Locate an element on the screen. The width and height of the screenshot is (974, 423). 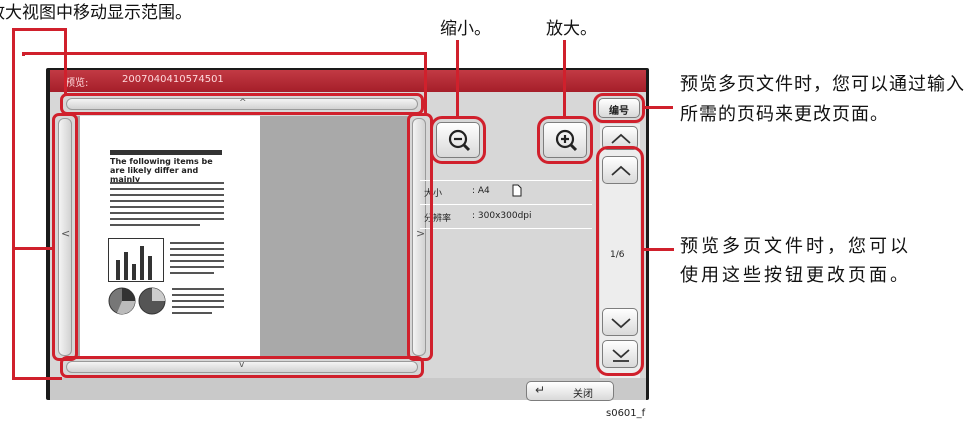
highlight-scroll-left is located at coordinates (65, 237).